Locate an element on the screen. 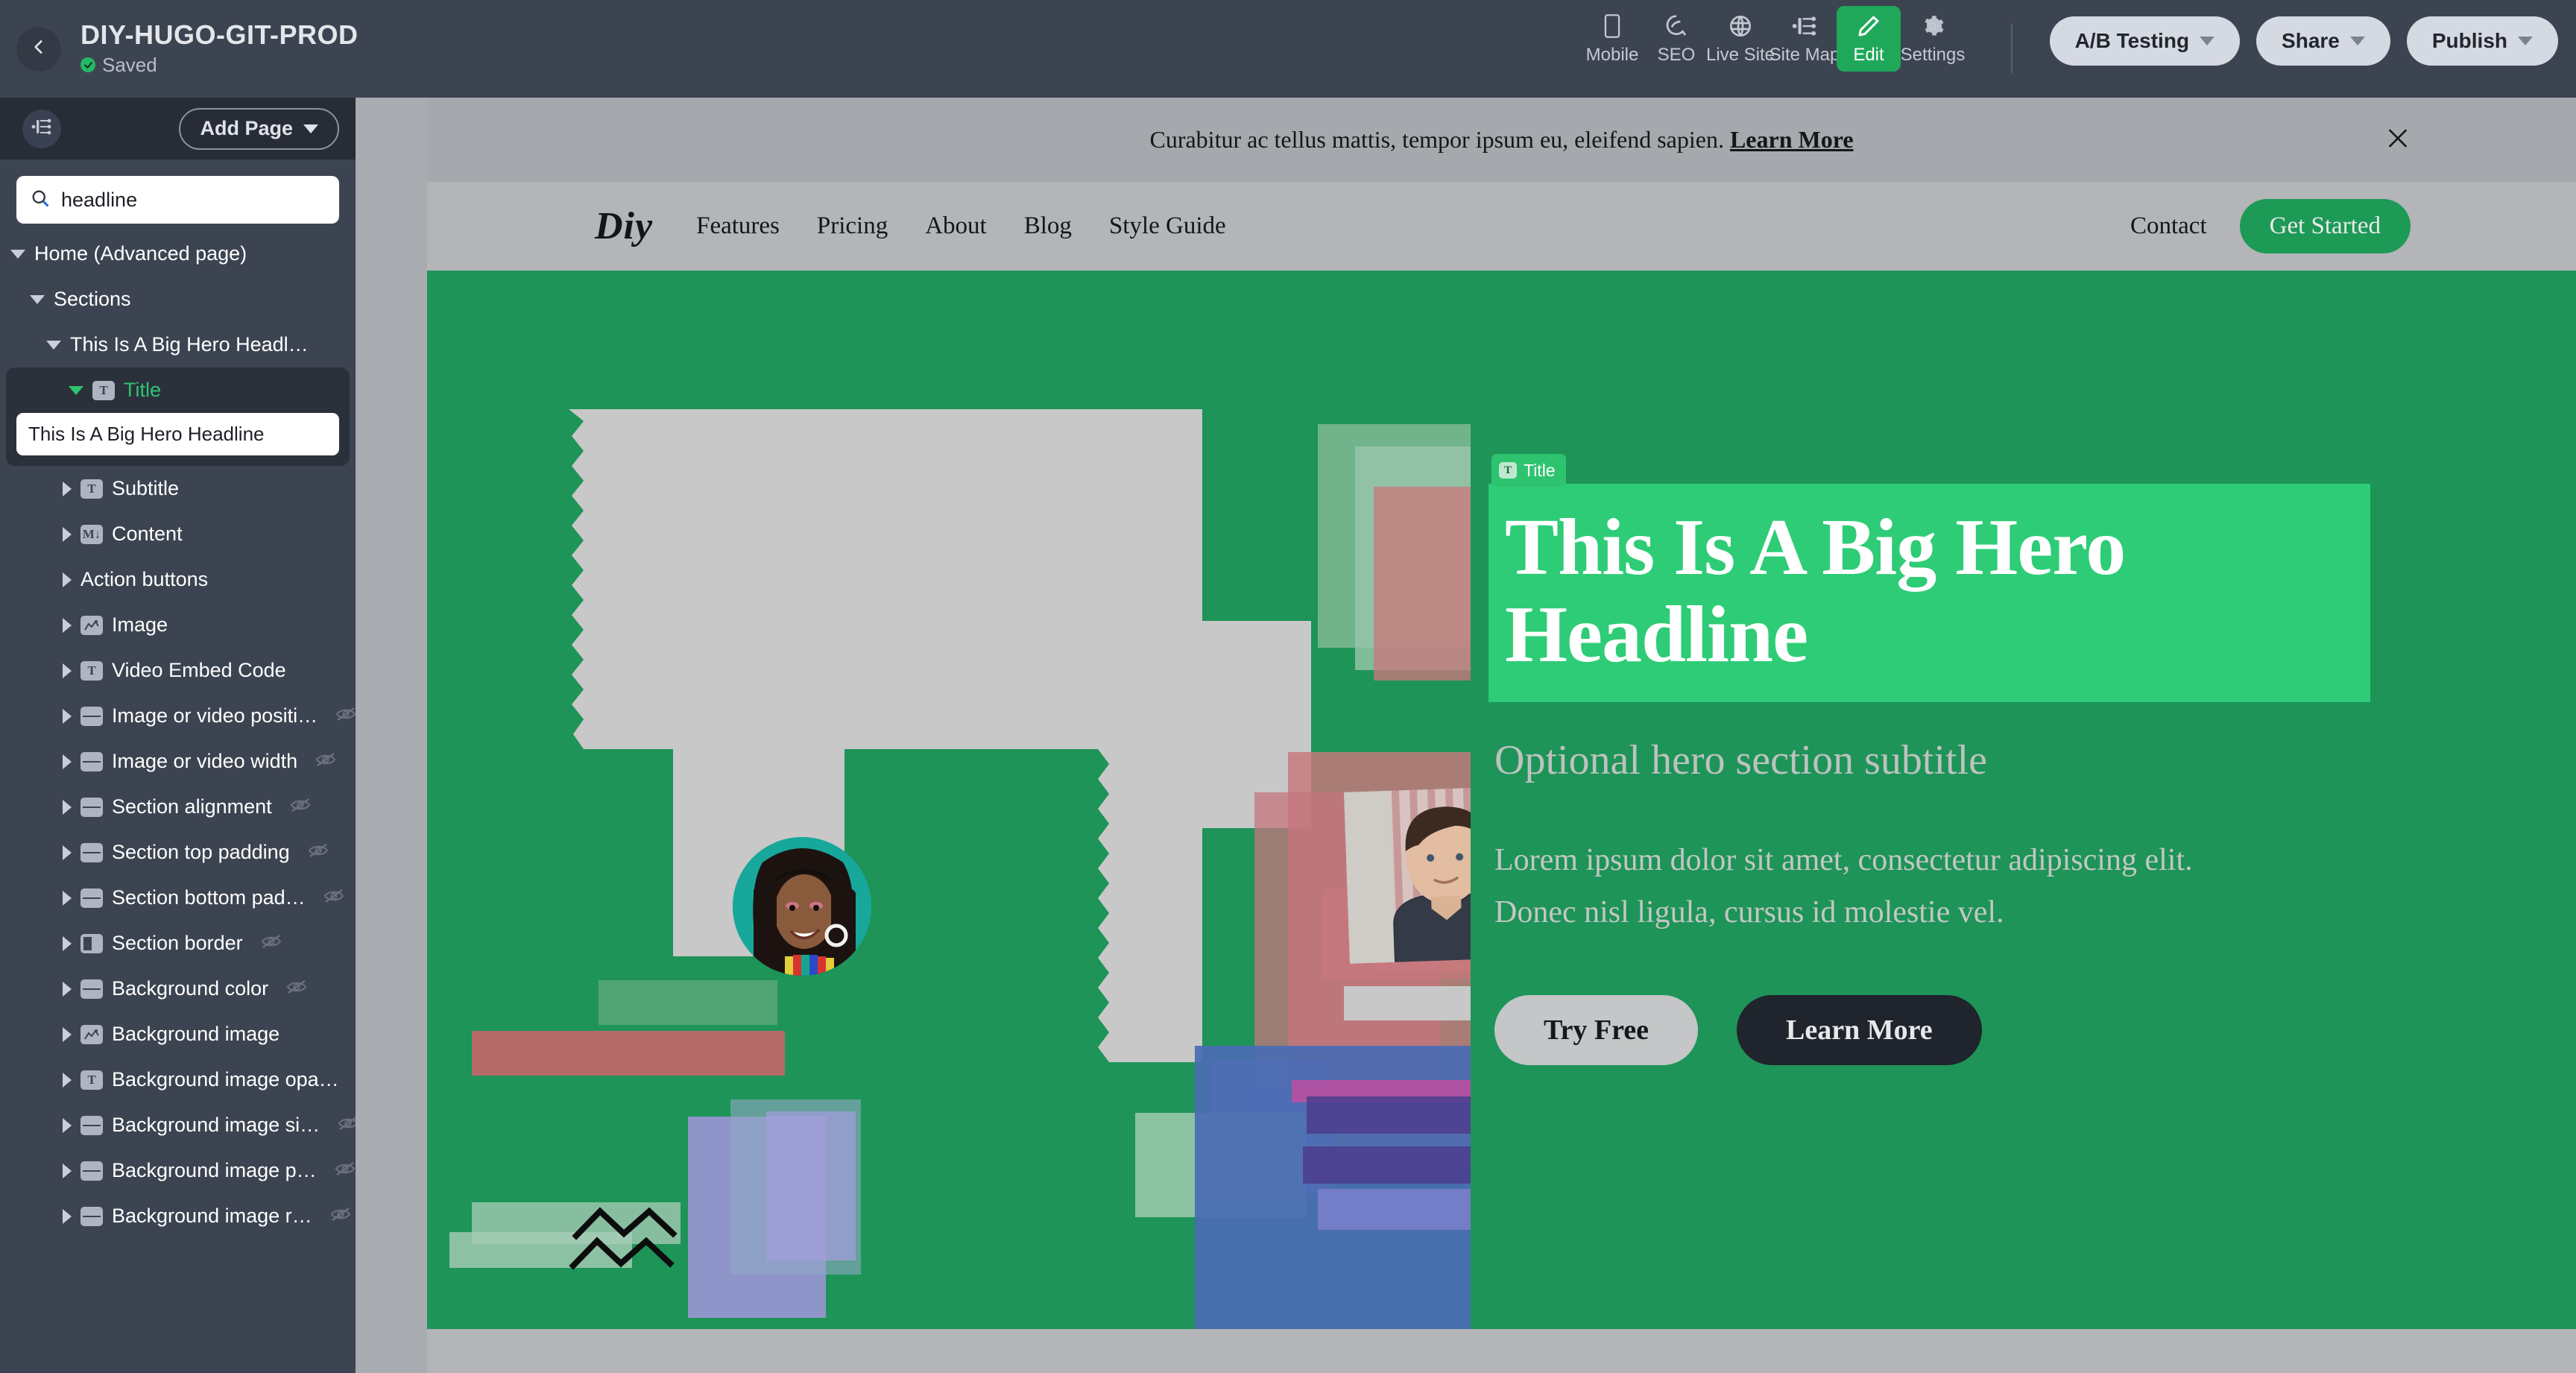 This screenshot has height=1373, width=2576. get-started-button: Get Started is located at coordinates (2325, 226).